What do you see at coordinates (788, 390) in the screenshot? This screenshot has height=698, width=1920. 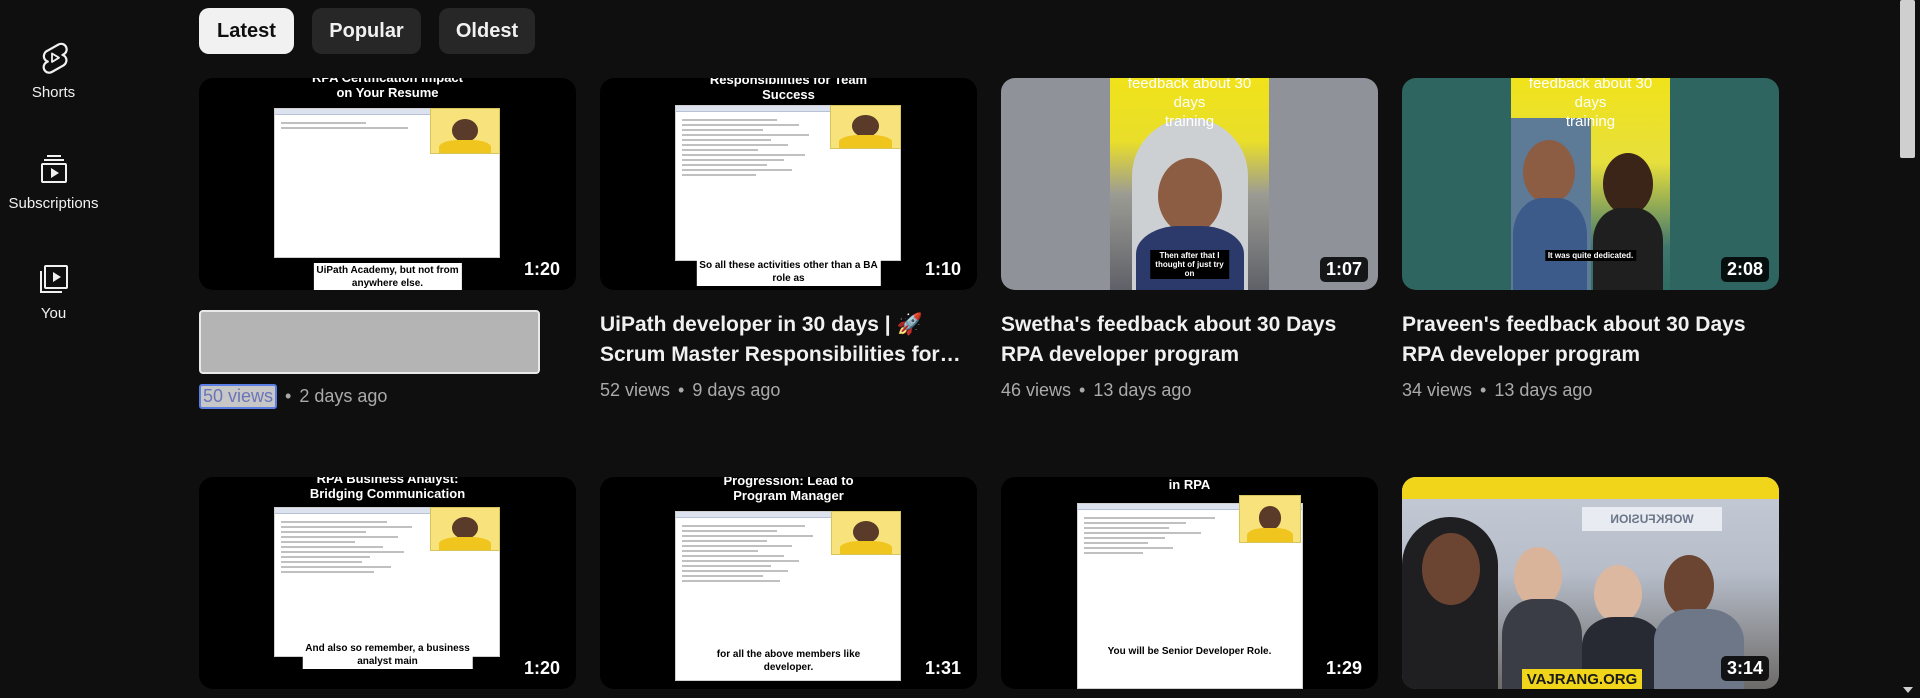 I see `video-meta: 52 views • 9 days ago` at bounding box center [788, 390].